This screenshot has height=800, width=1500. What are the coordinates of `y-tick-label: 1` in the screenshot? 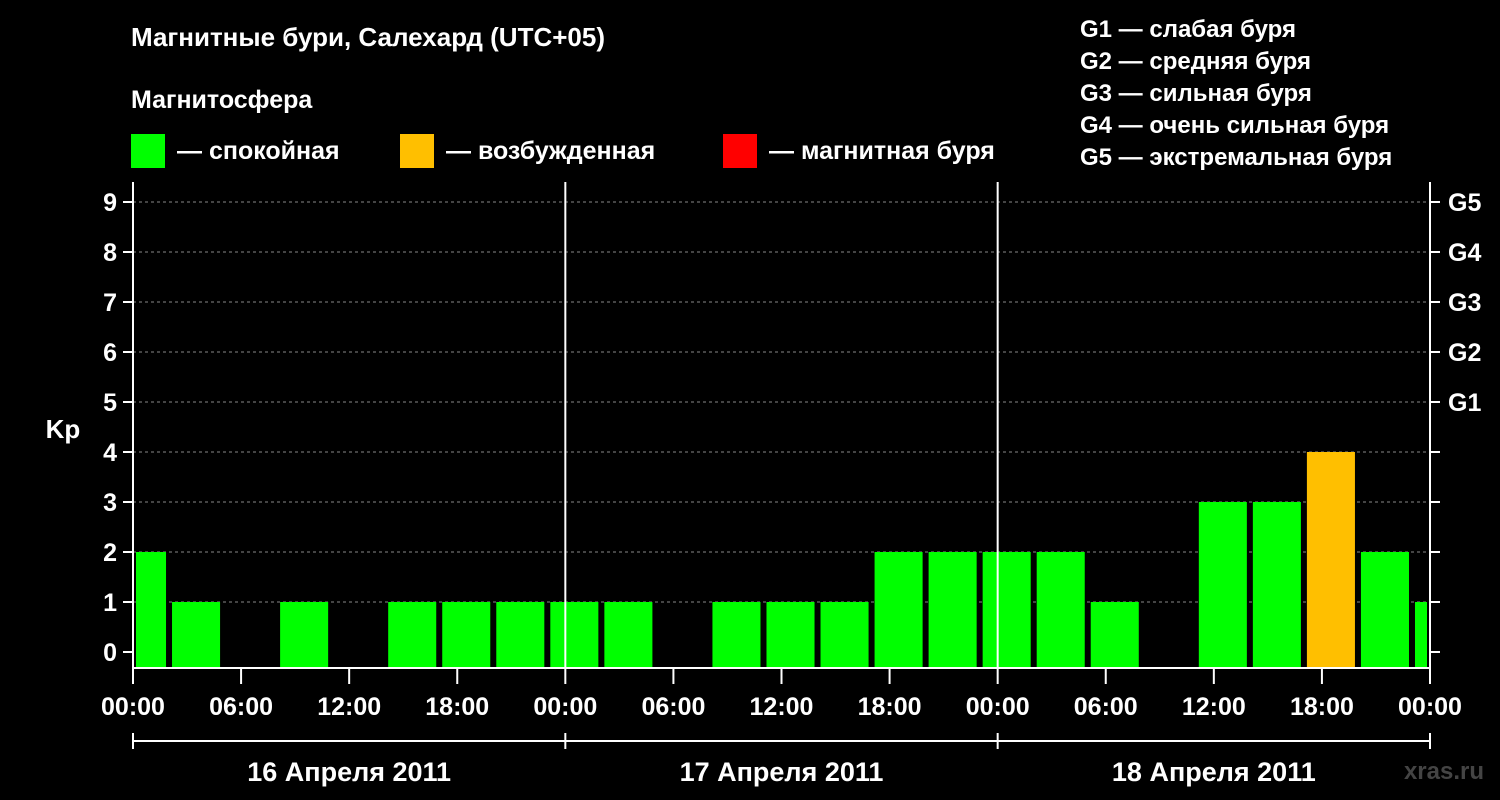 It's located at (110, 603).